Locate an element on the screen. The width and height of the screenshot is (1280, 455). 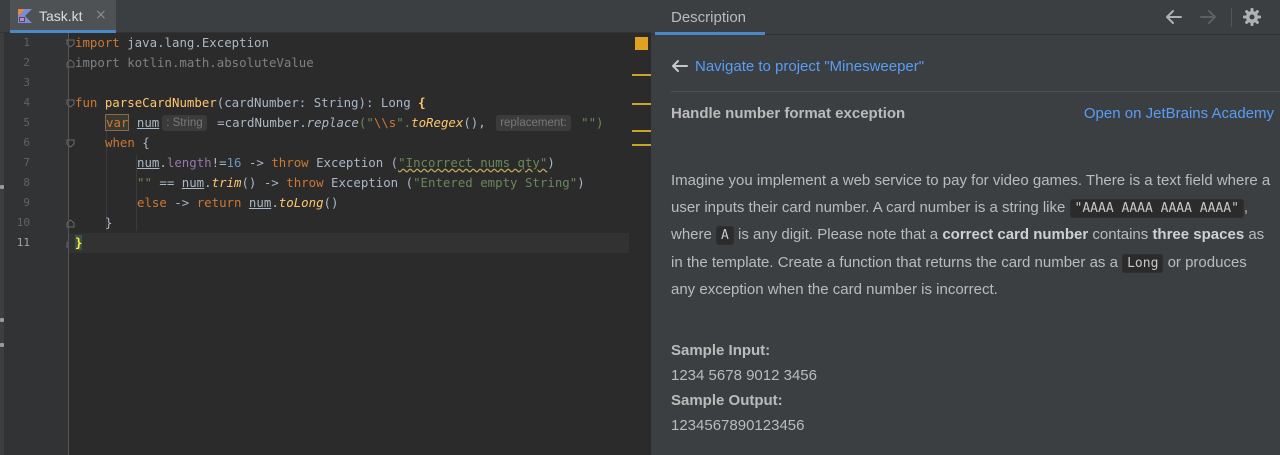
code-line-6: when { is located at coordinates (127, 143).